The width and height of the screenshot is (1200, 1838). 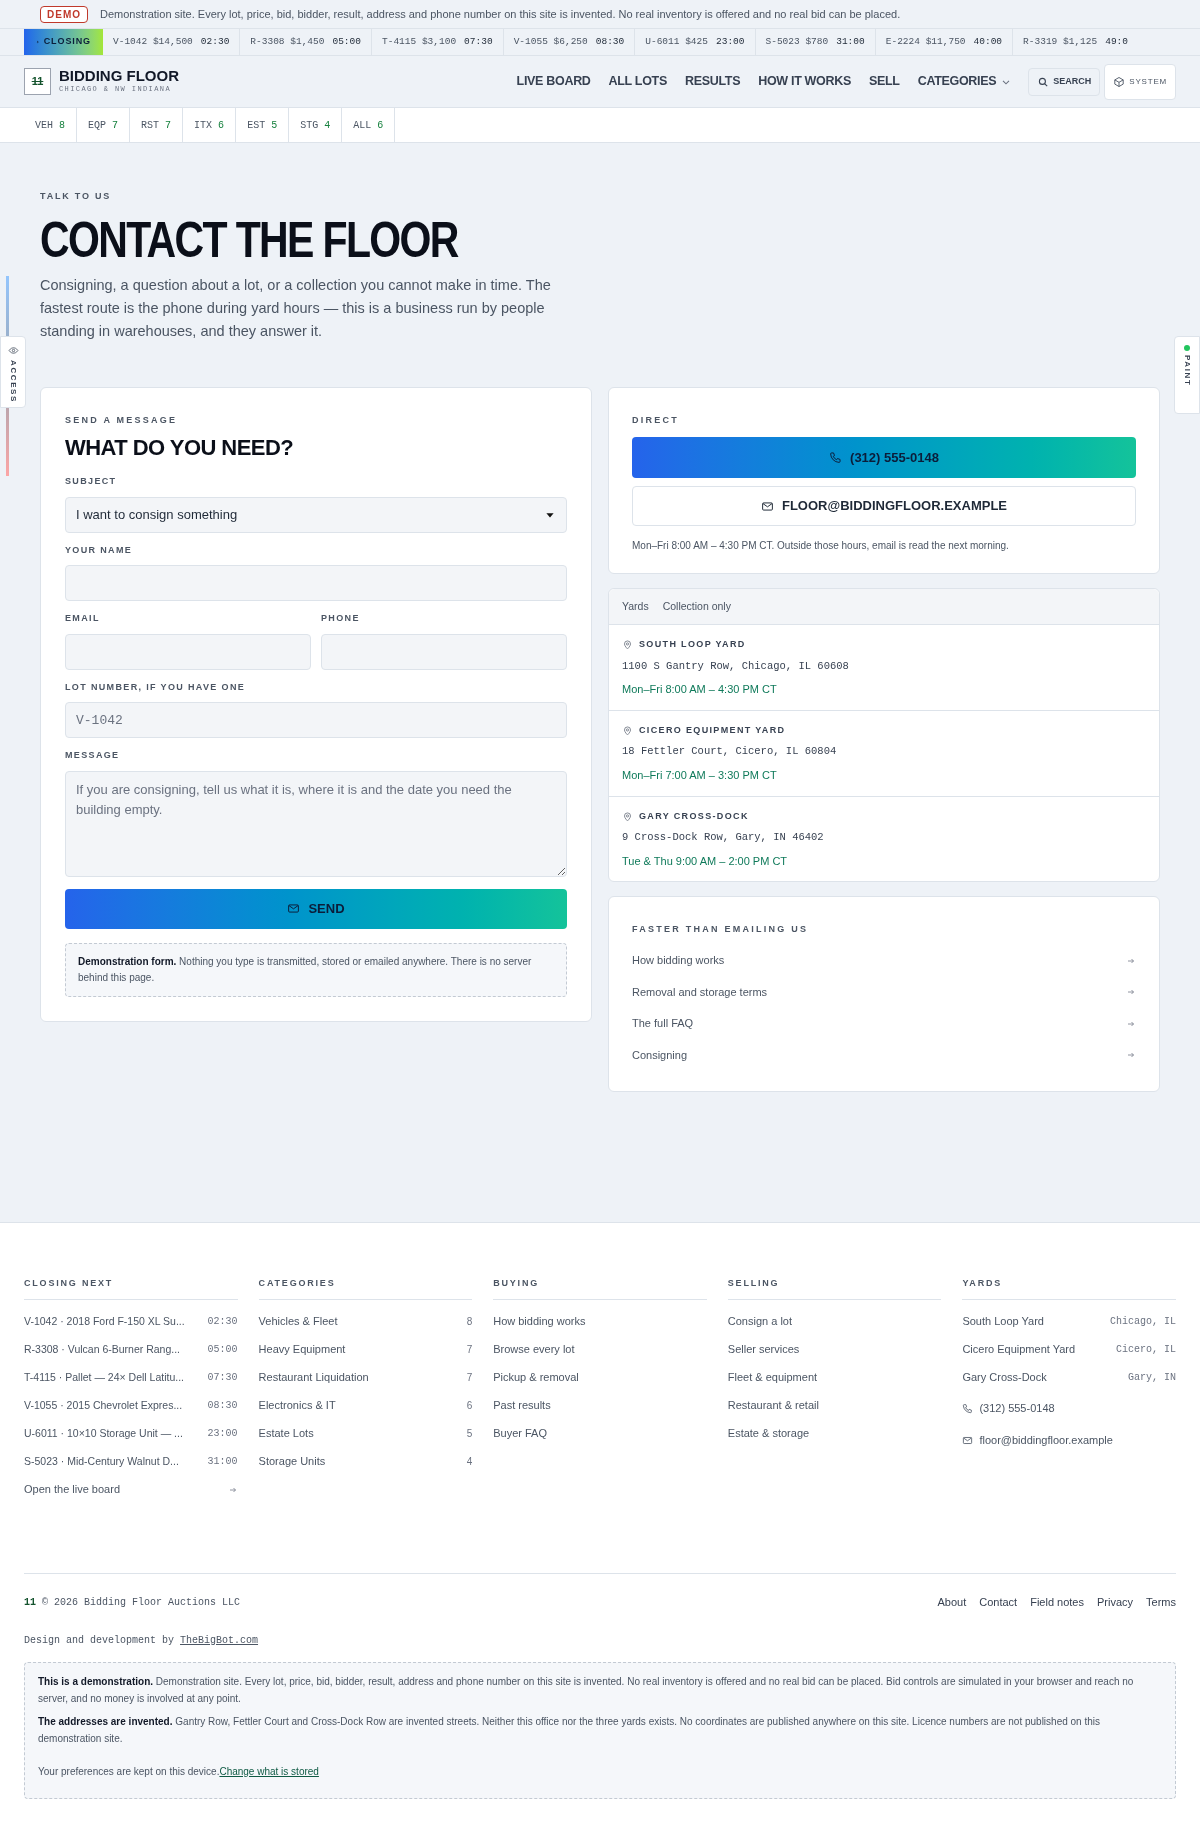 What do you see at coordinates (1187, 375) in the screenshot?
I see `paint-tab: PAINT` at bounding box center [1187, 375].